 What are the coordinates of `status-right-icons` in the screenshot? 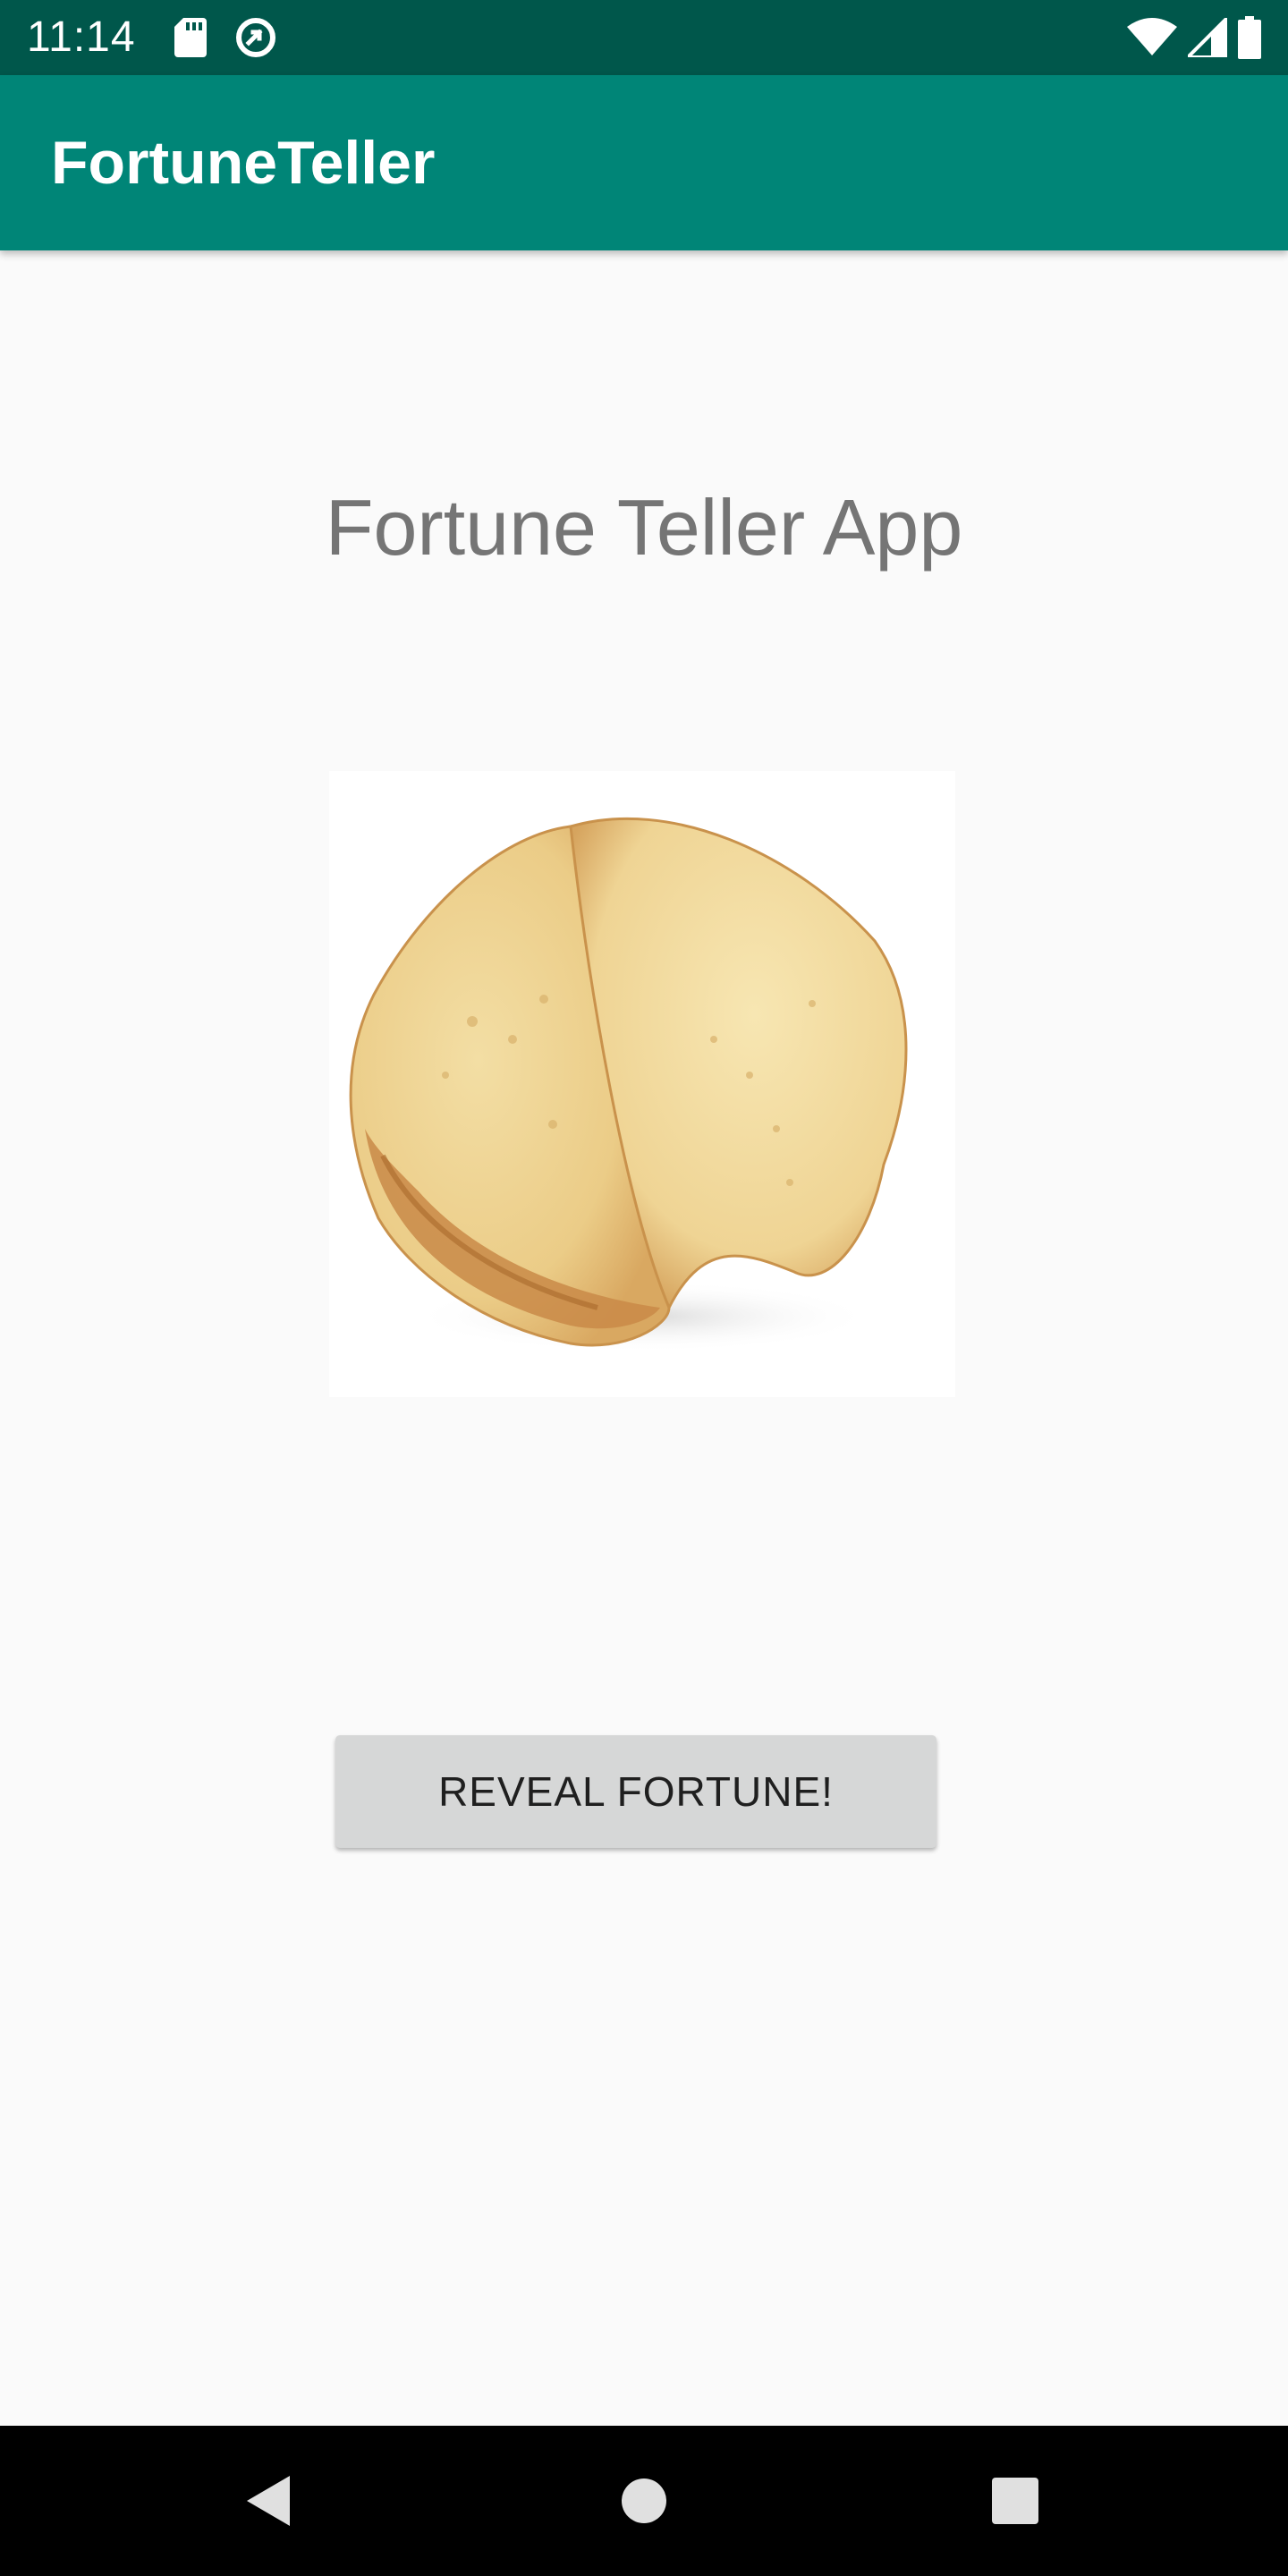 It's located at (1194, 36).